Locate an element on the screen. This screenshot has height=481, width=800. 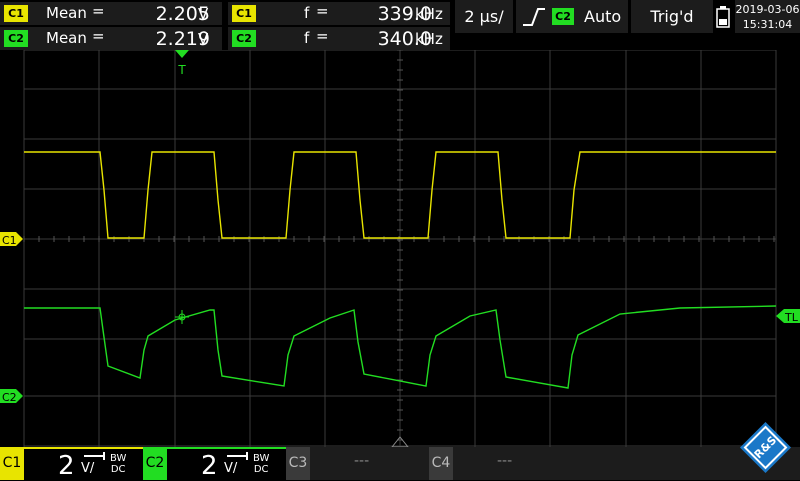
measurement-value: 2.219 is located at coordinates (182, 39).